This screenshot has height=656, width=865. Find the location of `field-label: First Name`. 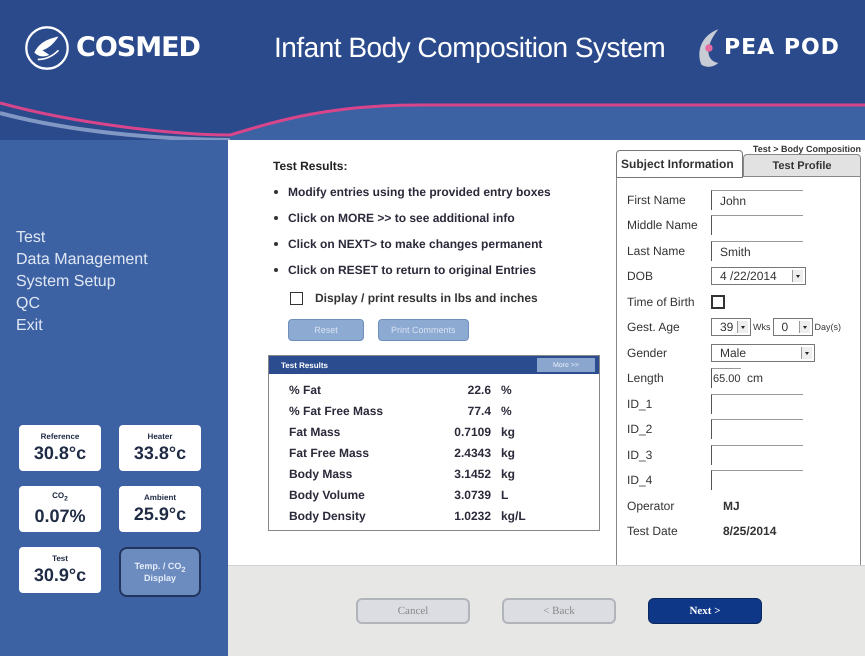

field-label: First Name is located at coordinates (657, 199).